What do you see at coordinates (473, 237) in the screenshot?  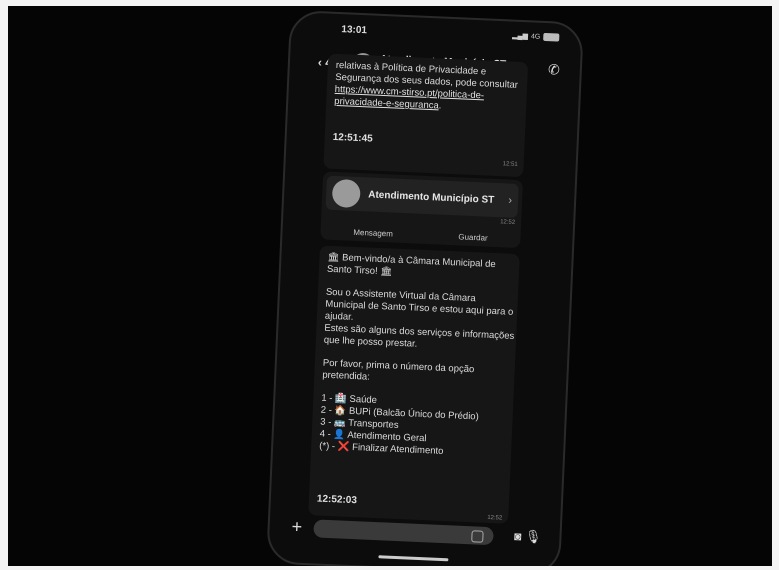 I see `save-action-button: Guardar` at bounding box center [473, 237].